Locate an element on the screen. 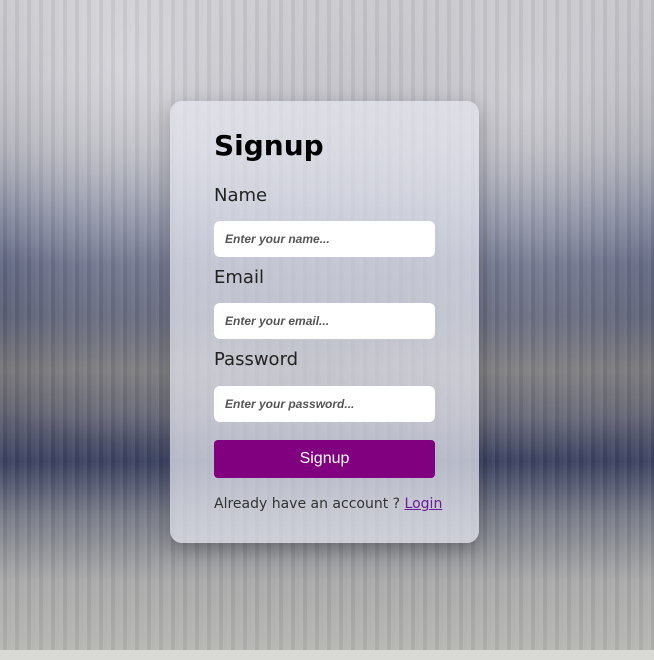 Image resolution: width=654 pixels, height=660 pixels. login-prompt: Already have an account ? Login is located at coordinates (328, 504).